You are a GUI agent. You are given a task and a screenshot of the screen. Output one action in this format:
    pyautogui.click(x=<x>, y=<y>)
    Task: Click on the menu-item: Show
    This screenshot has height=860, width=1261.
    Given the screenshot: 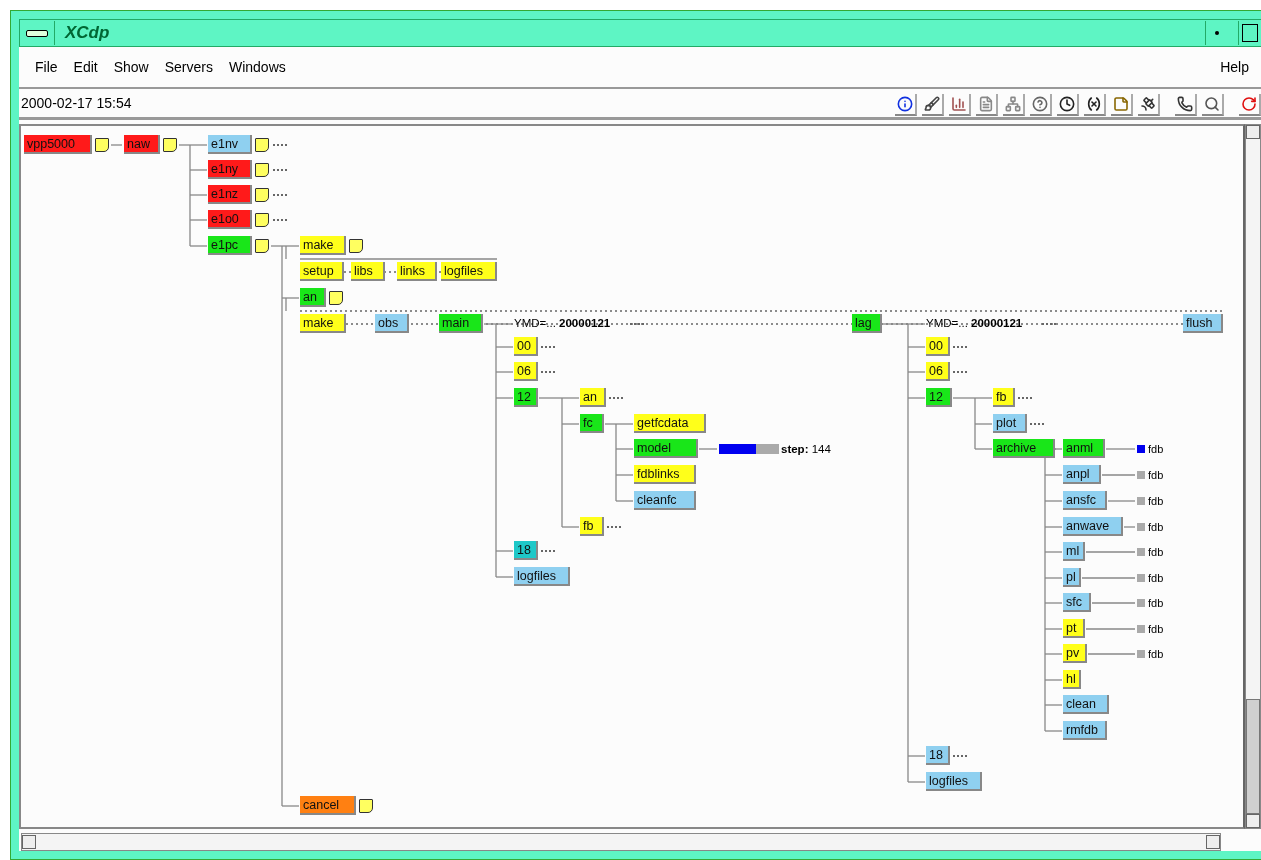 What is the action you would take?
    pyautogui.click(x=131, y=67)
    